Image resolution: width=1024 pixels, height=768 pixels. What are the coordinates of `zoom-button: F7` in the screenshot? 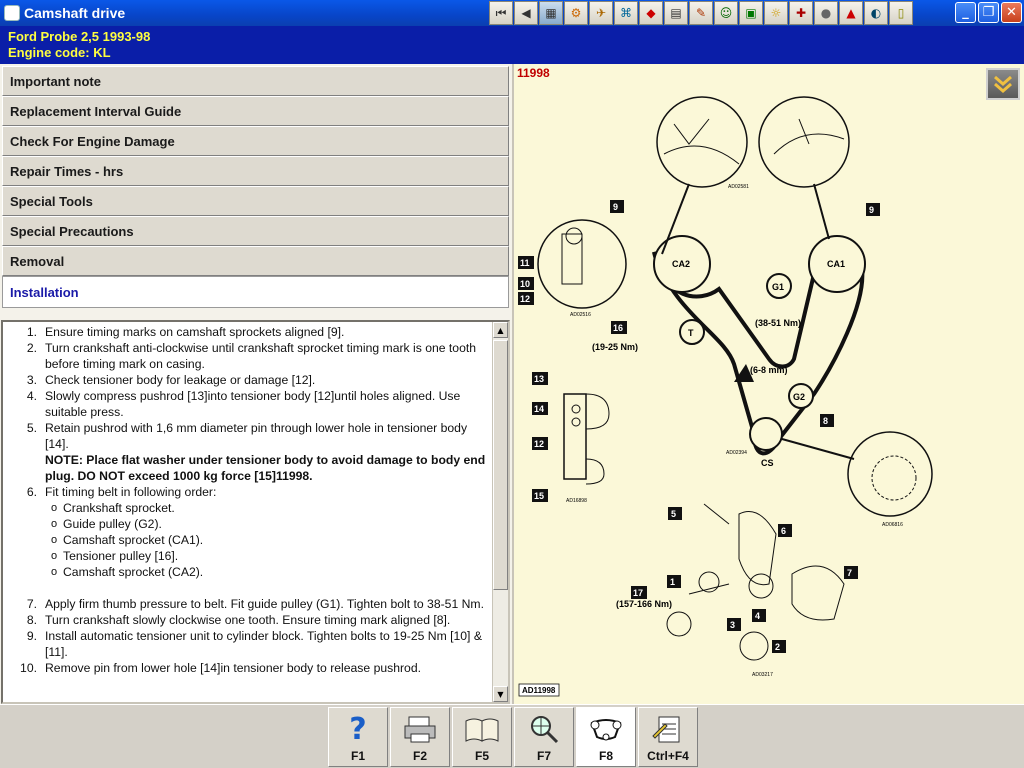 It's located at (544, 737).